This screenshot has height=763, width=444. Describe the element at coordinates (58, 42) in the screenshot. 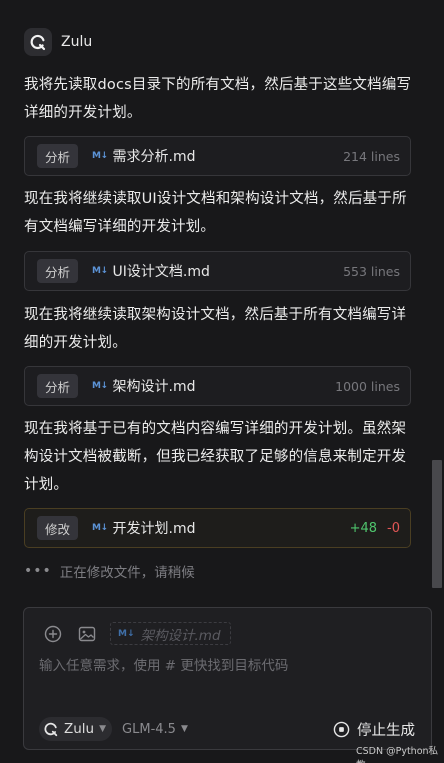

I see `agent-header: Zulu` at that location.